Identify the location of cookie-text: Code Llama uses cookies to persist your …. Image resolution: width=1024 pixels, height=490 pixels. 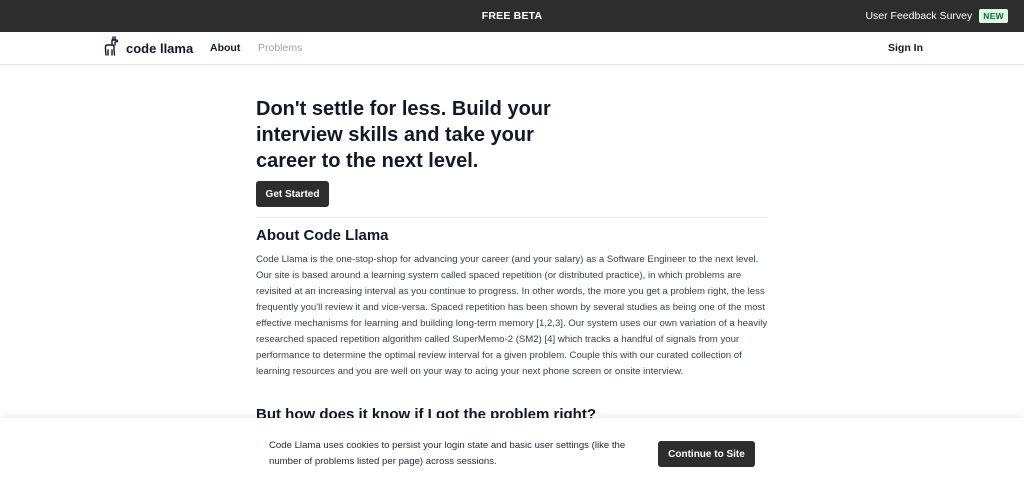
(447, 453).